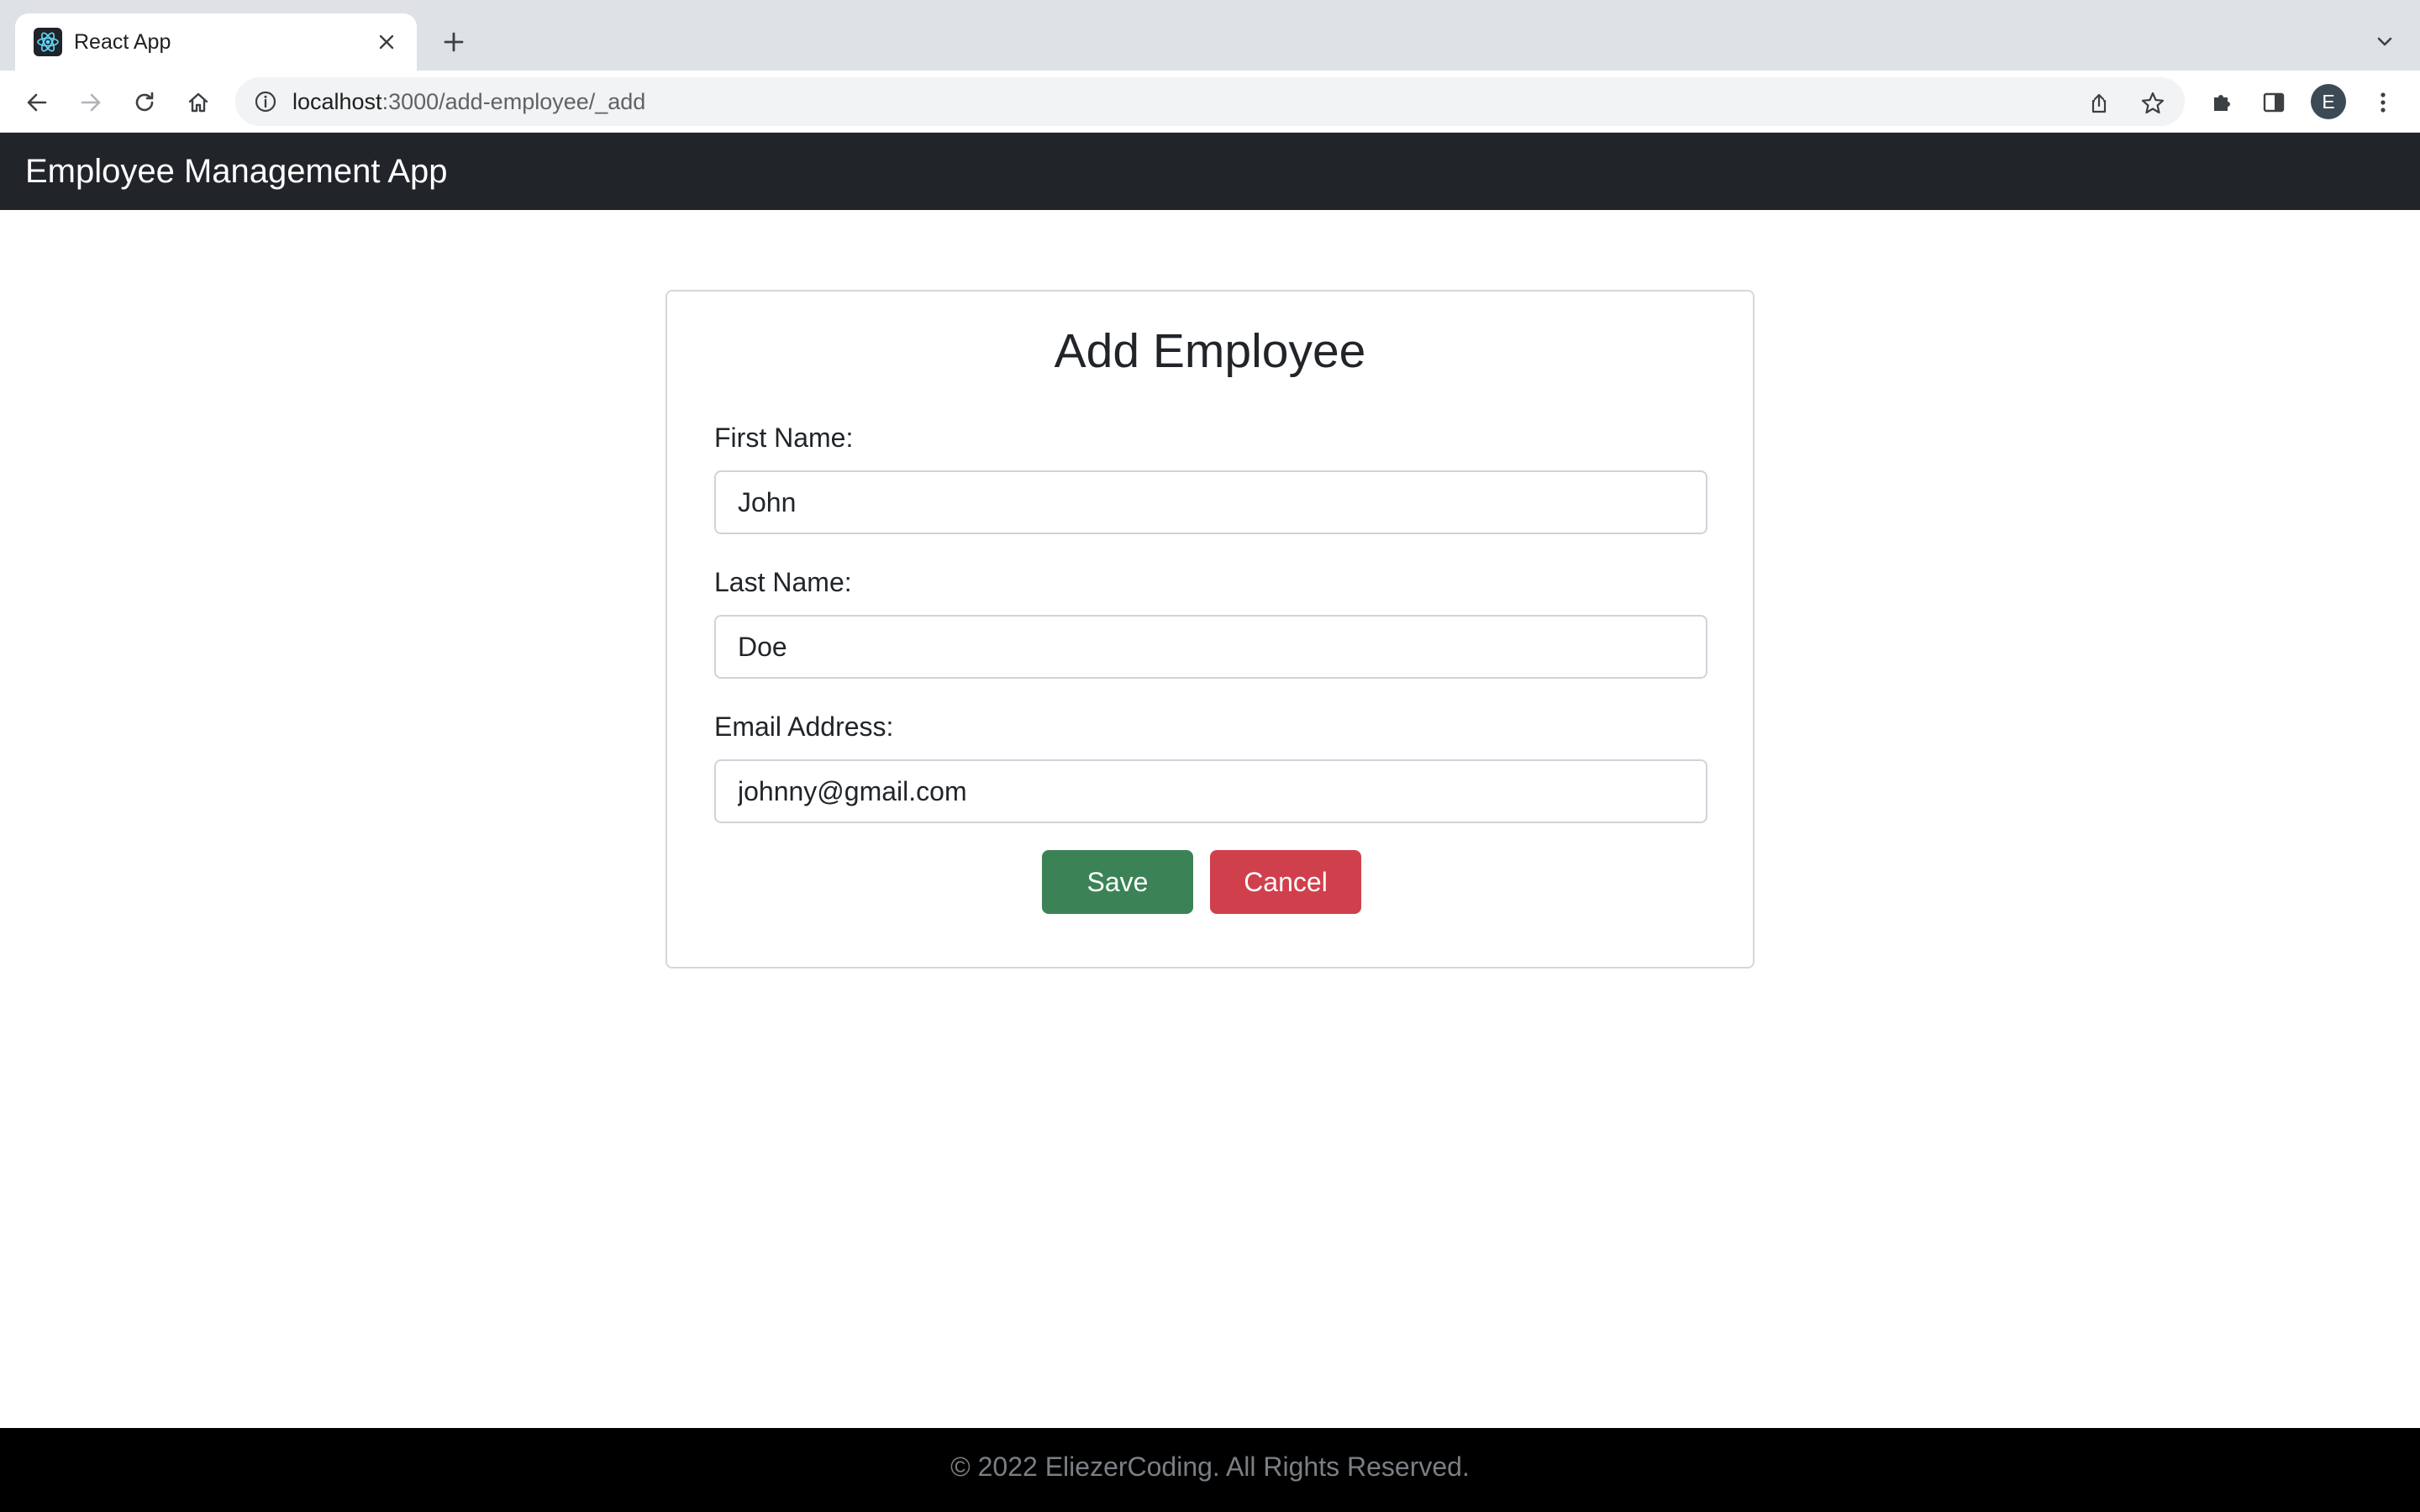 Image resolution: width=2420 pixels, height=1512 pixels. What do you see at coordinates (1117, 882) in the screenshot?
I see `save-button: Save` at bounding box center [1117, 882].